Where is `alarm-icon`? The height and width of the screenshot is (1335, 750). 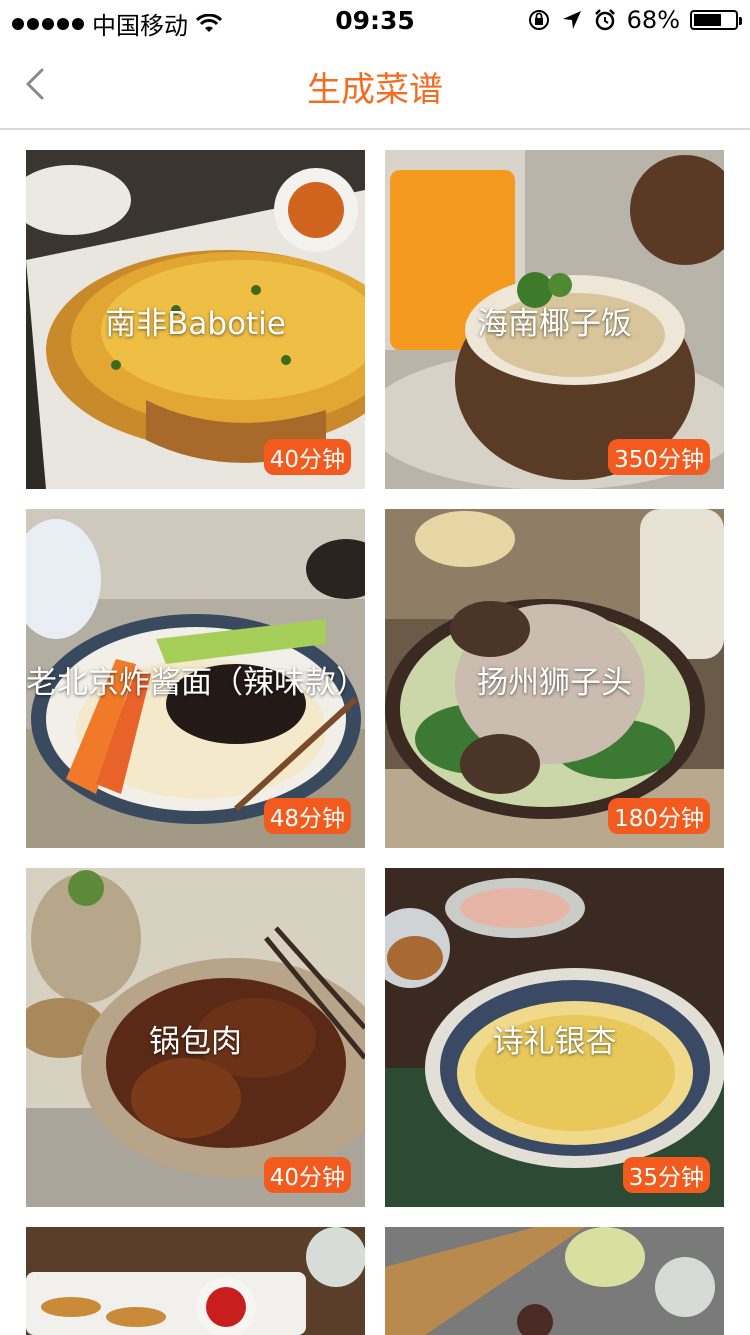
alarm-icon is located at coordinates (604, 20).